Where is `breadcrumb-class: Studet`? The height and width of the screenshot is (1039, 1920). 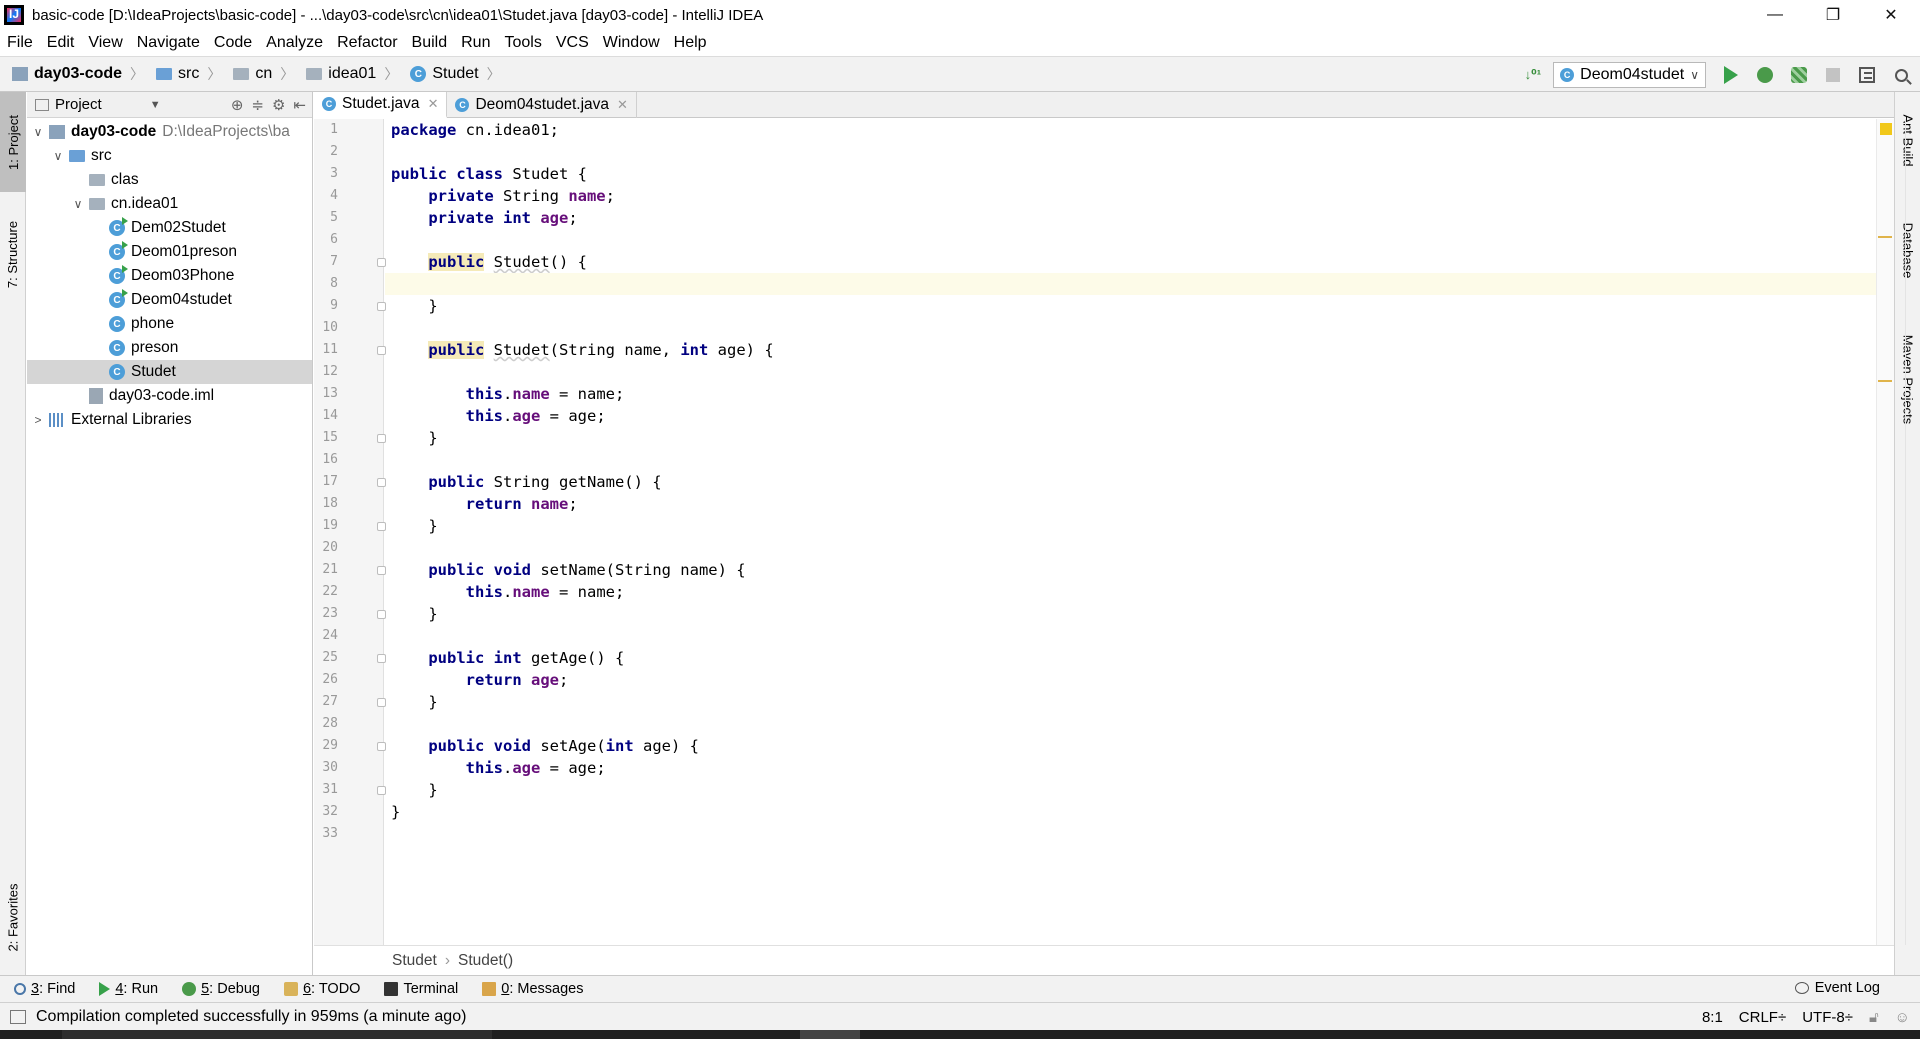 breadcrumb-class: Studet is located at coordinates (414, 961).